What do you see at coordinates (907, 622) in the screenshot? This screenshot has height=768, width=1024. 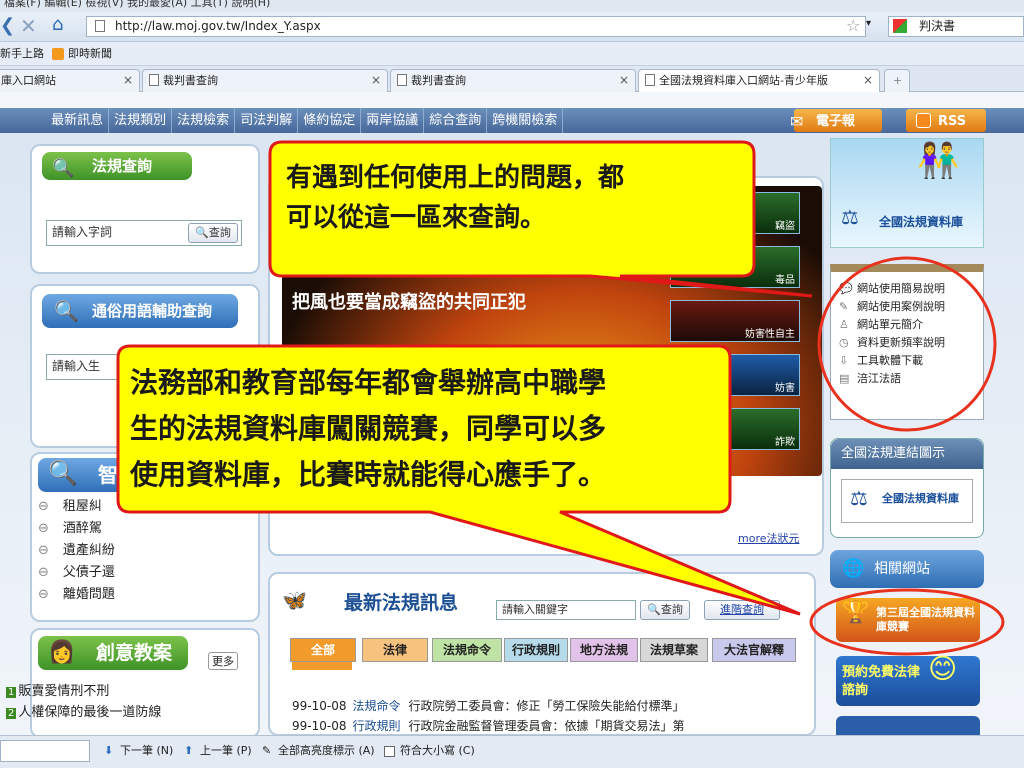 I see `highlight-circle-contest` at bounding box center [907, 622].